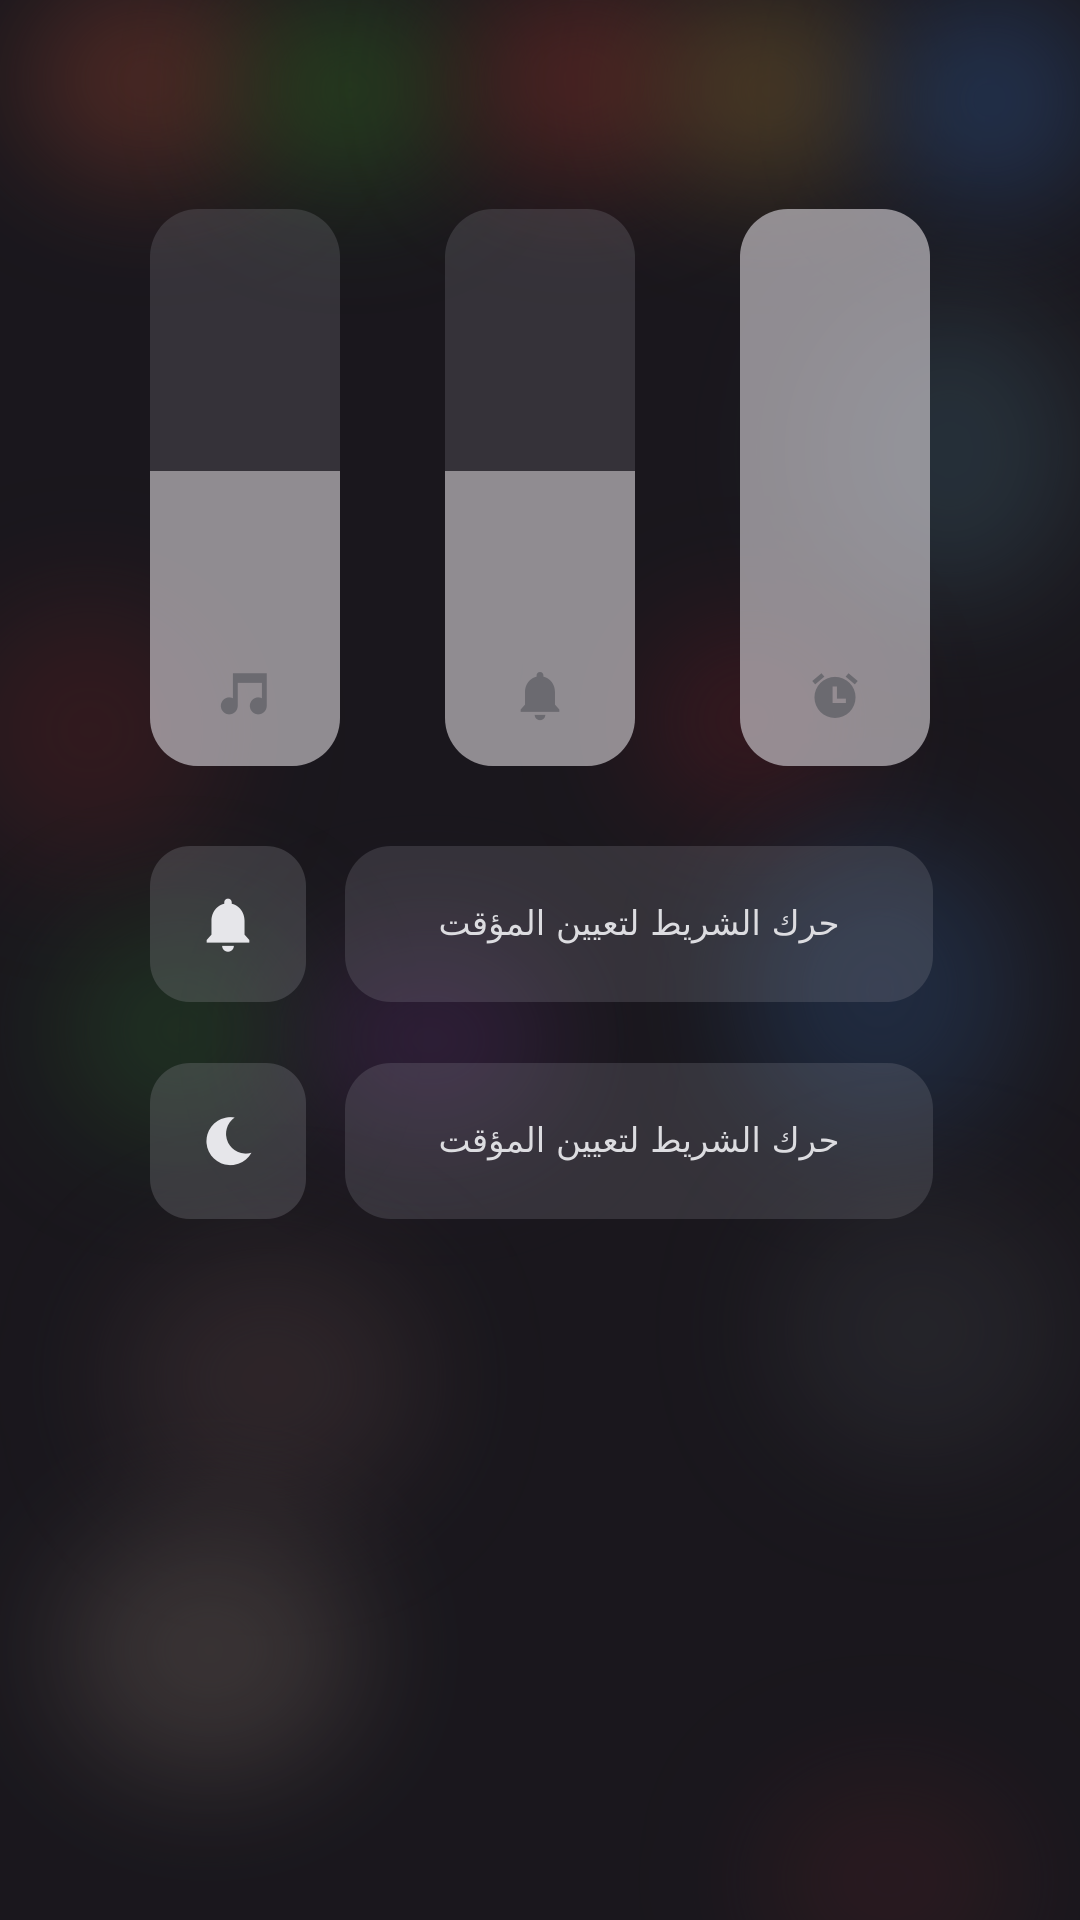 The image size is (1080, 1920). What do you see at coordinates (540, 487) in the screenshot?
I see `ring-volume-slider` at bounding box center [540, 487].